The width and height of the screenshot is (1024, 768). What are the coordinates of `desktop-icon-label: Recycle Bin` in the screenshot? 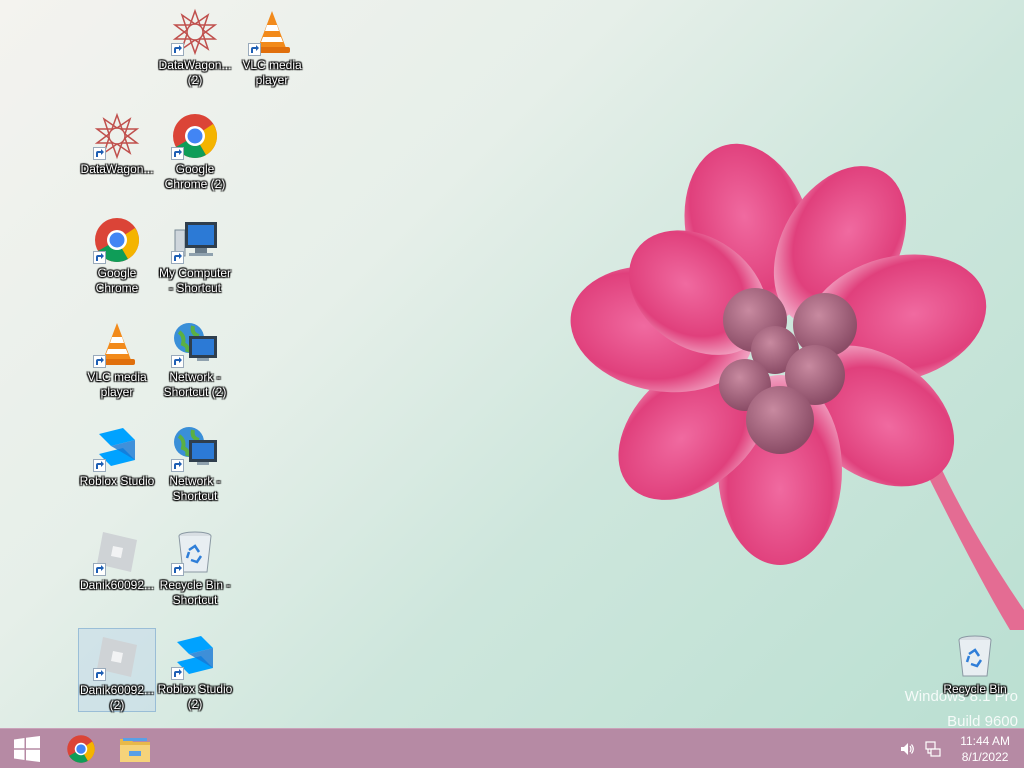 It's located at (975, 689).